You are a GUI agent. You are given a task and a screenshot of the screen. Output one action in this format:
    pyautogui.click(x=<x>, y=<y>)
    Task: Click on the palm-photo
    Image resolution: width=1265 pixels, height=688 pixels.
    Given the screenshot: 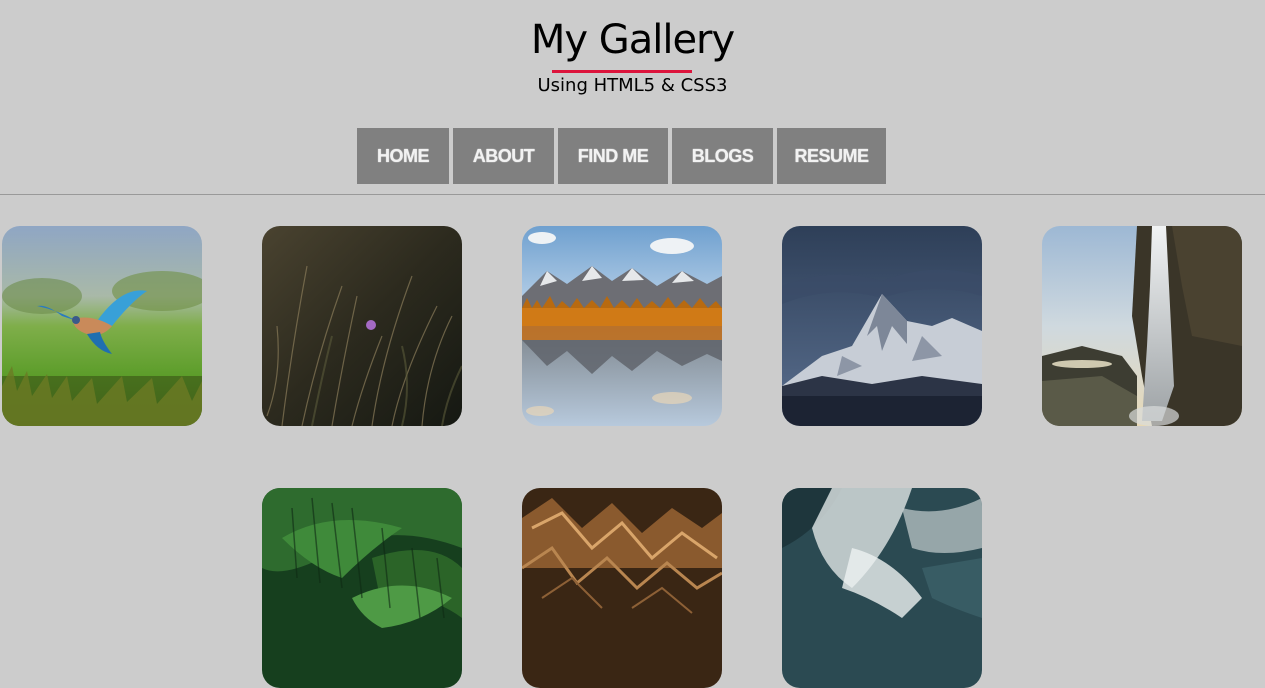 What is the action you would take?
    pyautogui.click(x=362, y=588)
    